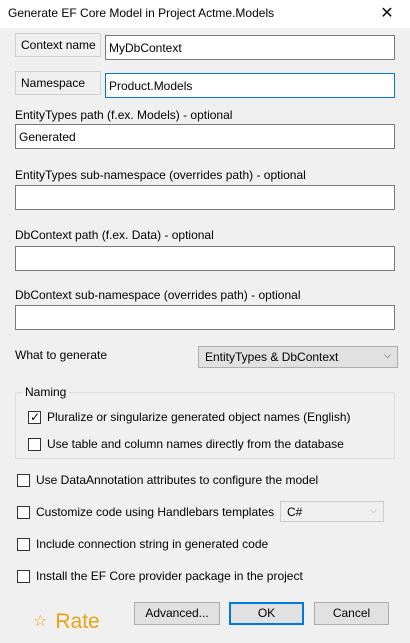  What do you see at coordinates (295, 512) in the screenshot?
I see `template-language-value: C#` at bounding box center [295, 512].